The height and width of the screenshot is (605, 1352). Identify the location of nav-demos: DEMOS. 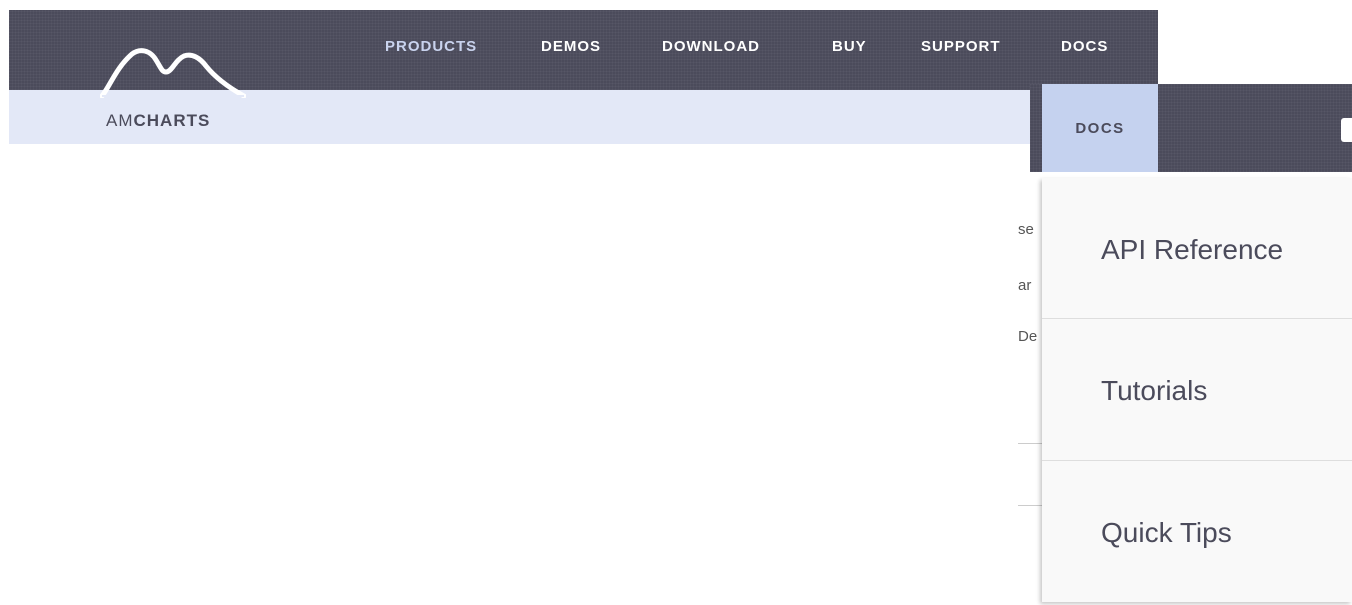
(571, 46).